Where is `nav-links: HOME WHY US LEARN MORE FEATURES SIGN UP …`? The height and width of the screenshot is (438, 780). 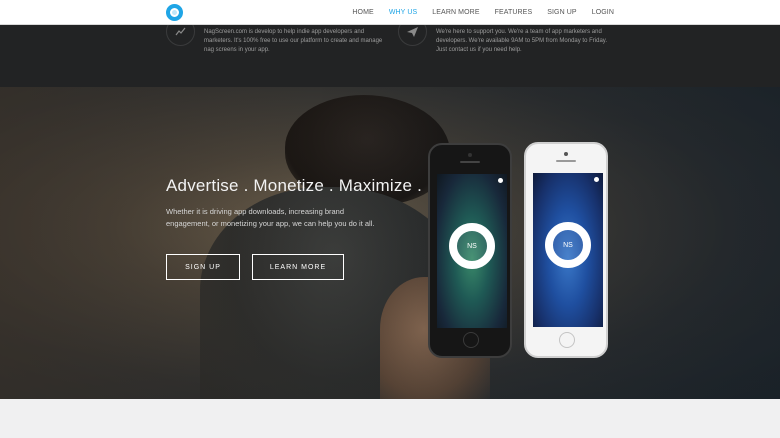 nav-links: HOME WHY US LEARN MORE FEATURES SIGN UP … is located at coordinates (475, 12).